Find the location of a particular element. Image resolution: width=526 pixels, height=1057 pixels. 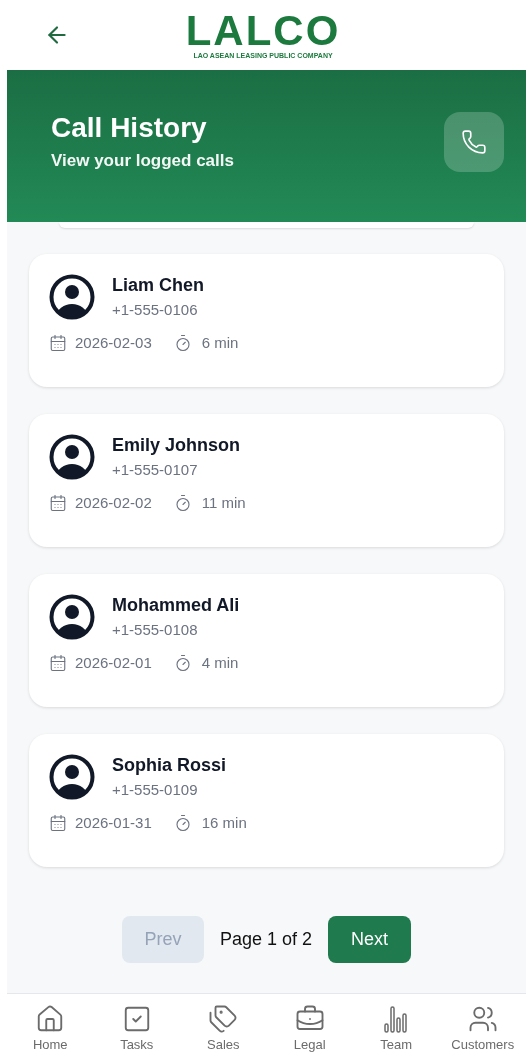

call-button is located at coordinates (474, 142).